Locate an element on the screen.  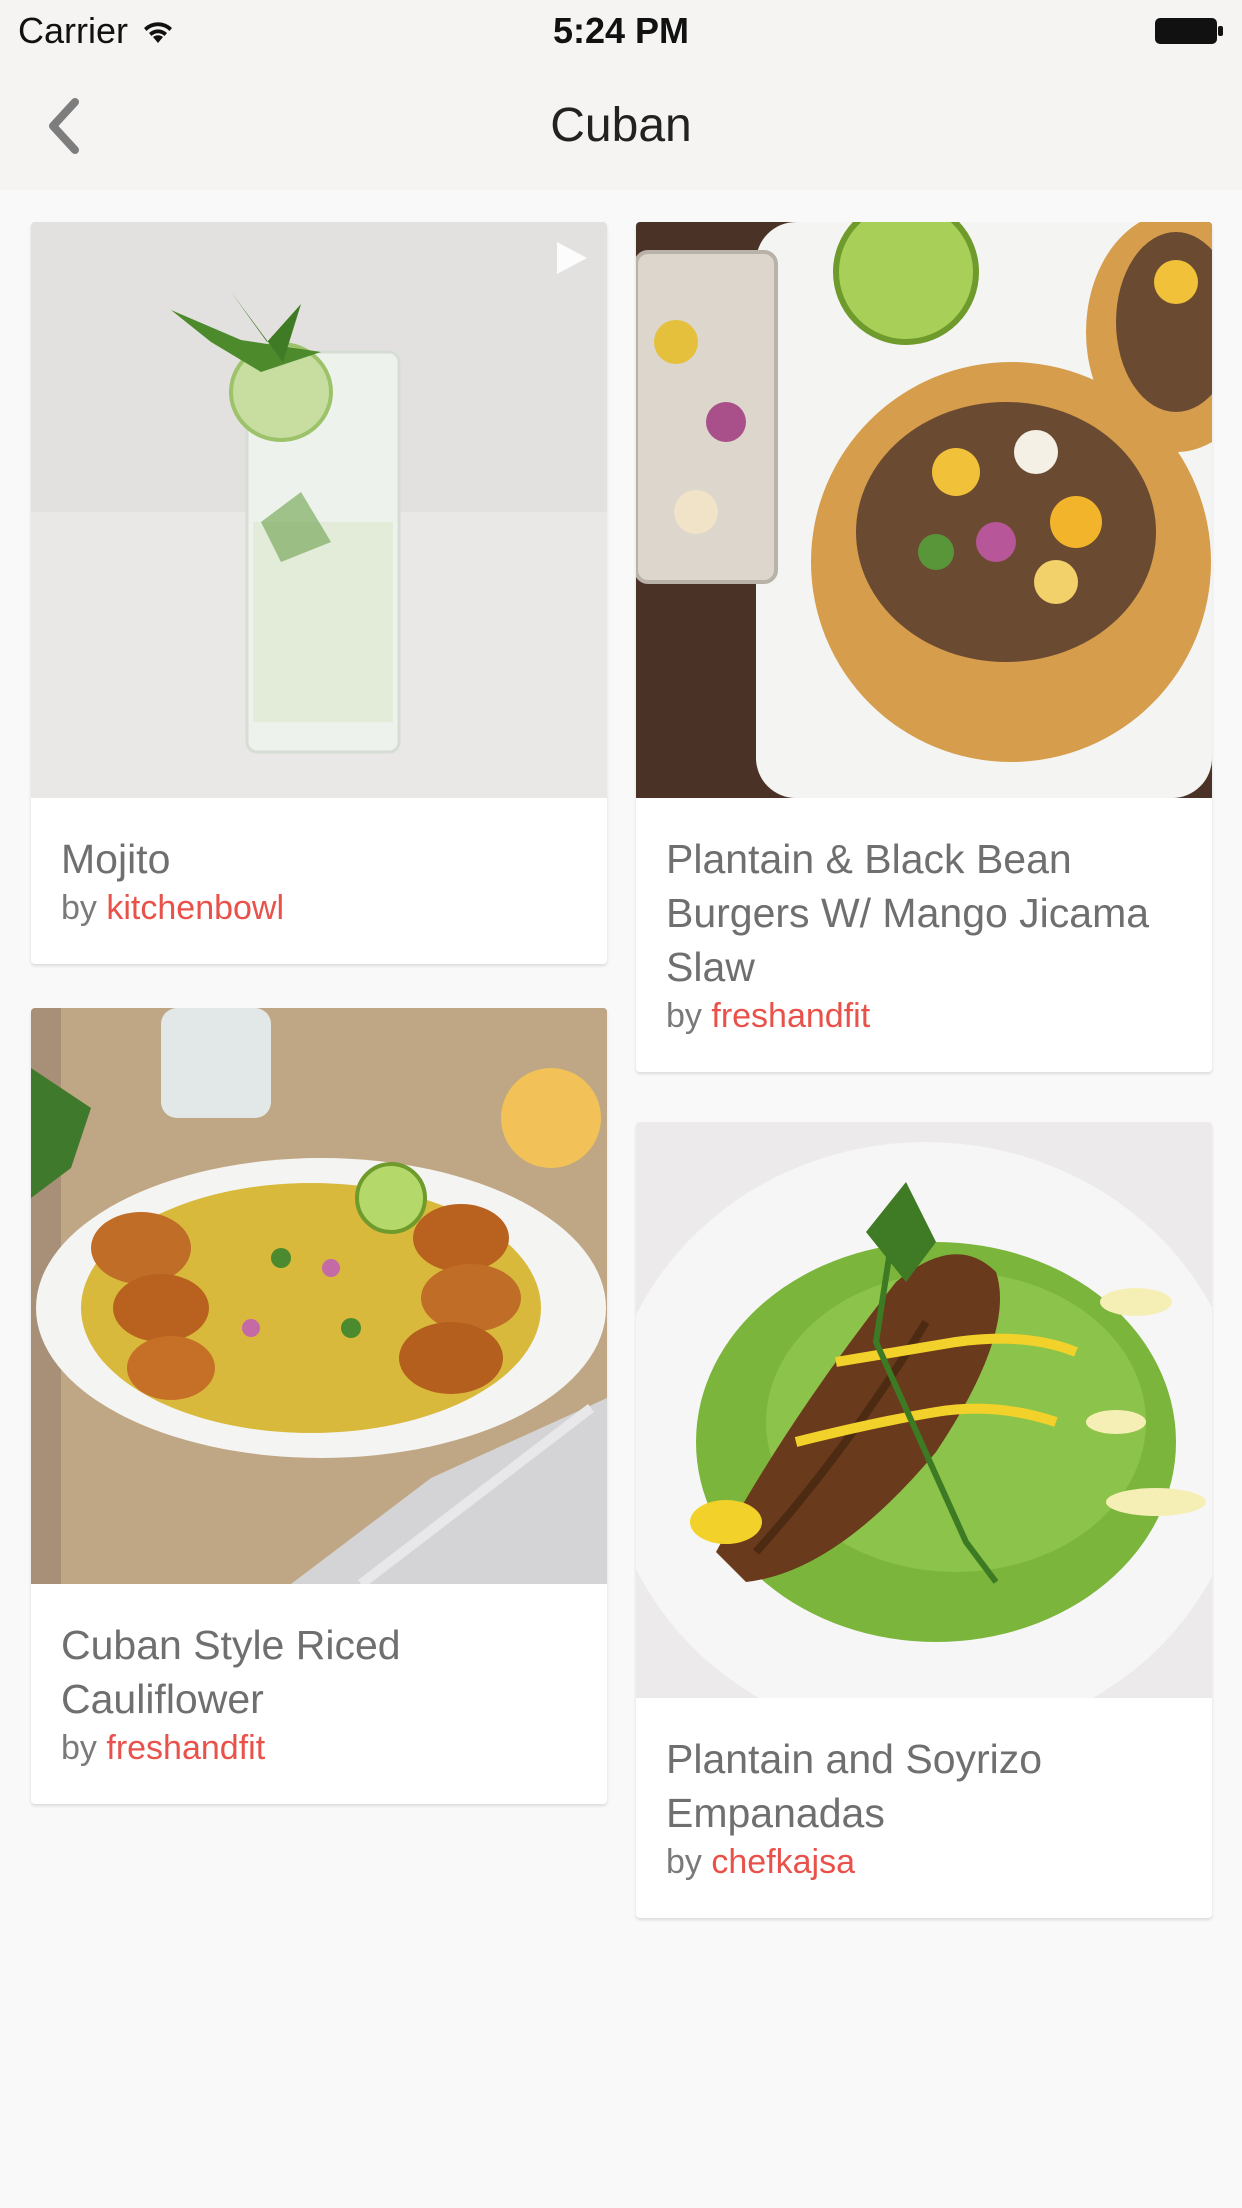
battery-icon is located at coordinates (1189, 31).